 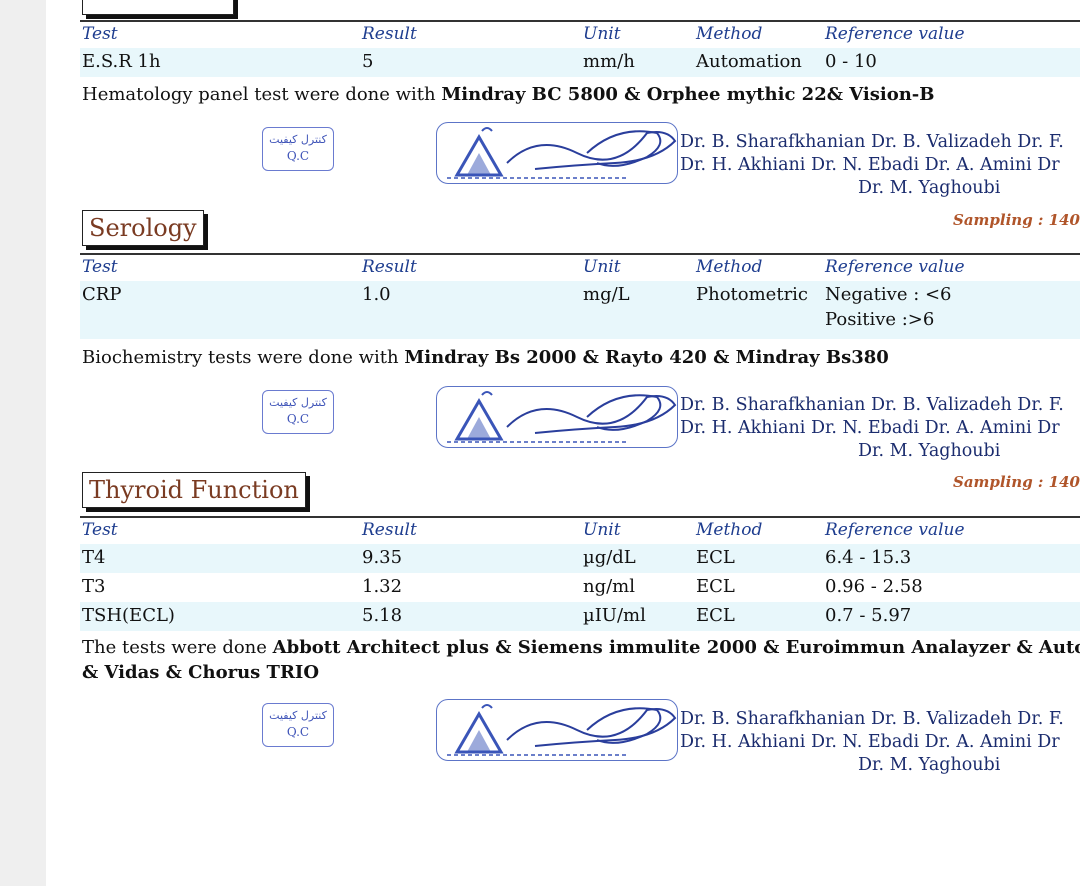 I want to click on test-reference: 0.7 - 5.97, so click(x=868, y=615).